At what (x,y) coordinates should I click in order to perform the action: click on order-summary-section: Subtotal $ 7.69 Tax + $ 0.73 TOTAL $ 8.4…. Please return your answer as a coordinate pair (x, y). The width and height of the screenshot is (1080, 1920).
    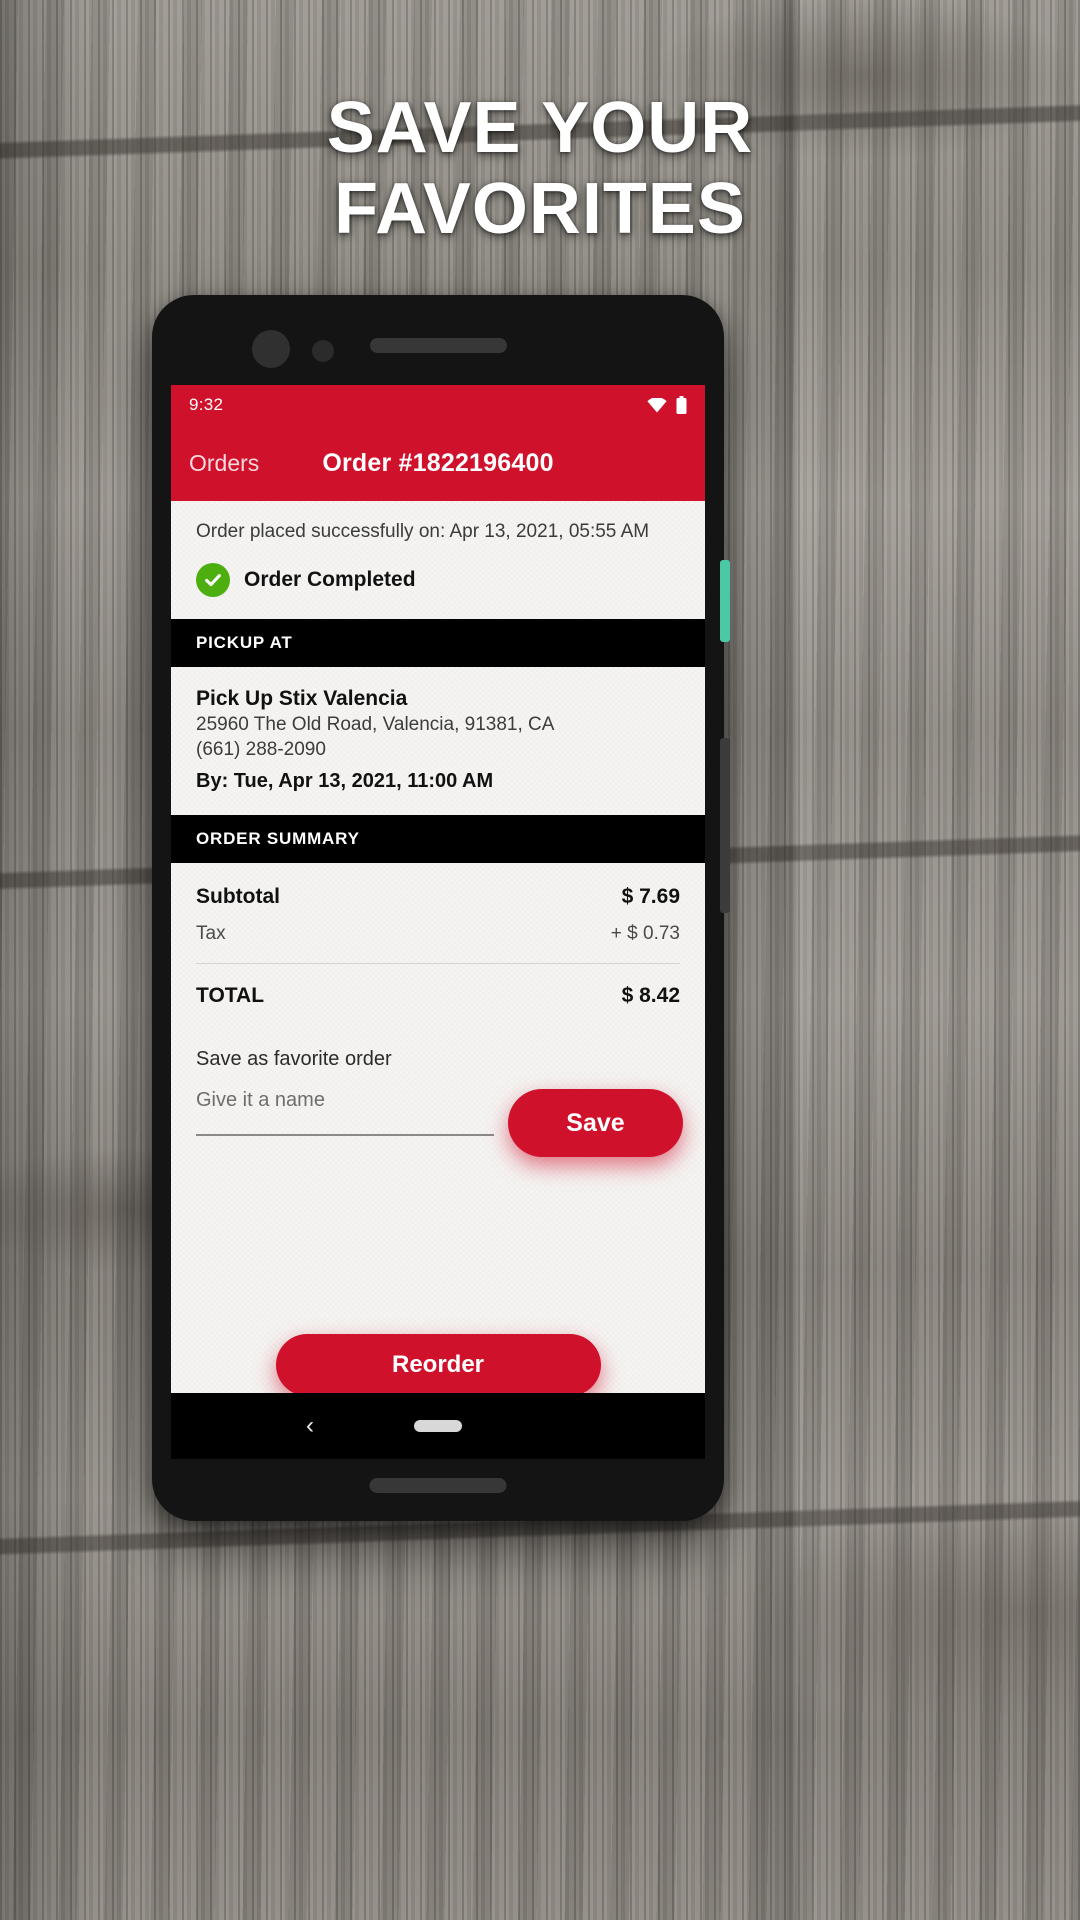
    Looking at the image, I should click on (438, 1128).